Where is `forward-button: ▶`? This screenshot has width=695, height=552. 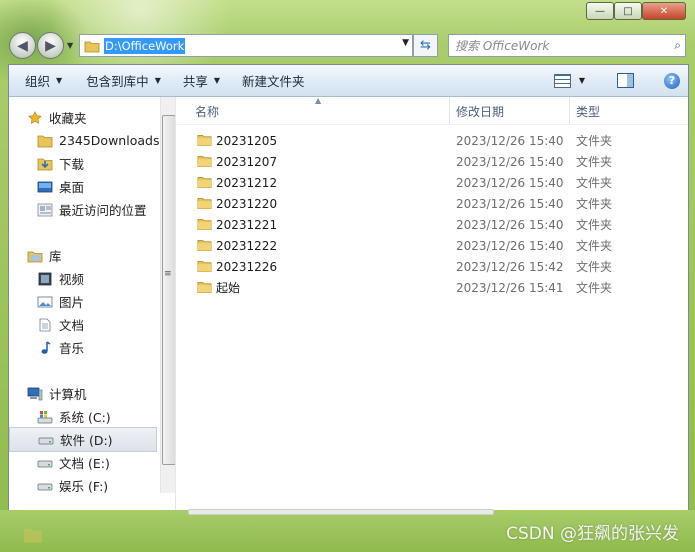 forward-button: ▶ is located at coordinates (50, 45).